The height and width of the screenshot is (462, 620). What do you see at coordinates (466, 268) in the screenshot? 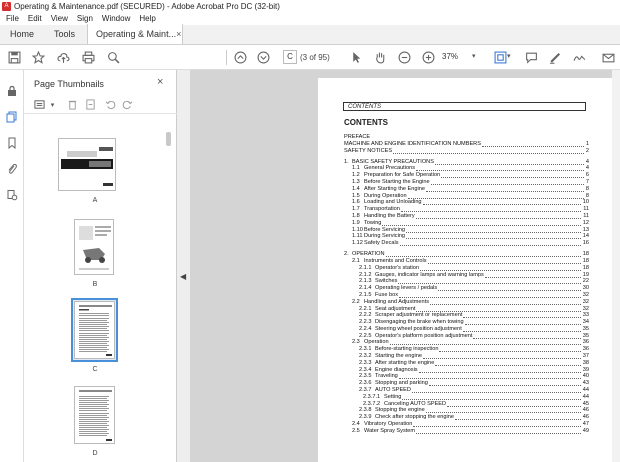
I see `toc-entry: 2.1.1 Operator's station 18` at bounding box center [466, 268].